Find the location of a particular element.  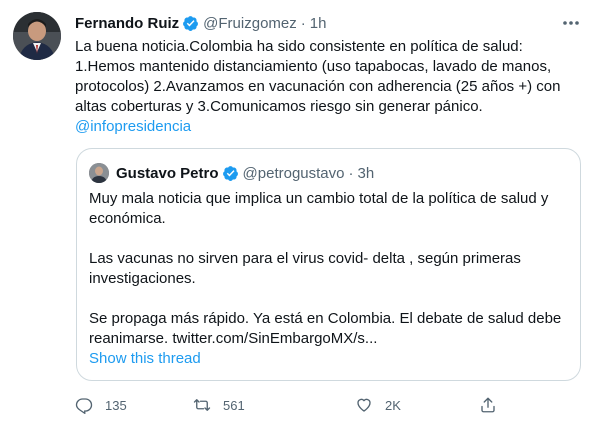

tweet-actions: 135 561 2K is located at coordinates (315, 405).